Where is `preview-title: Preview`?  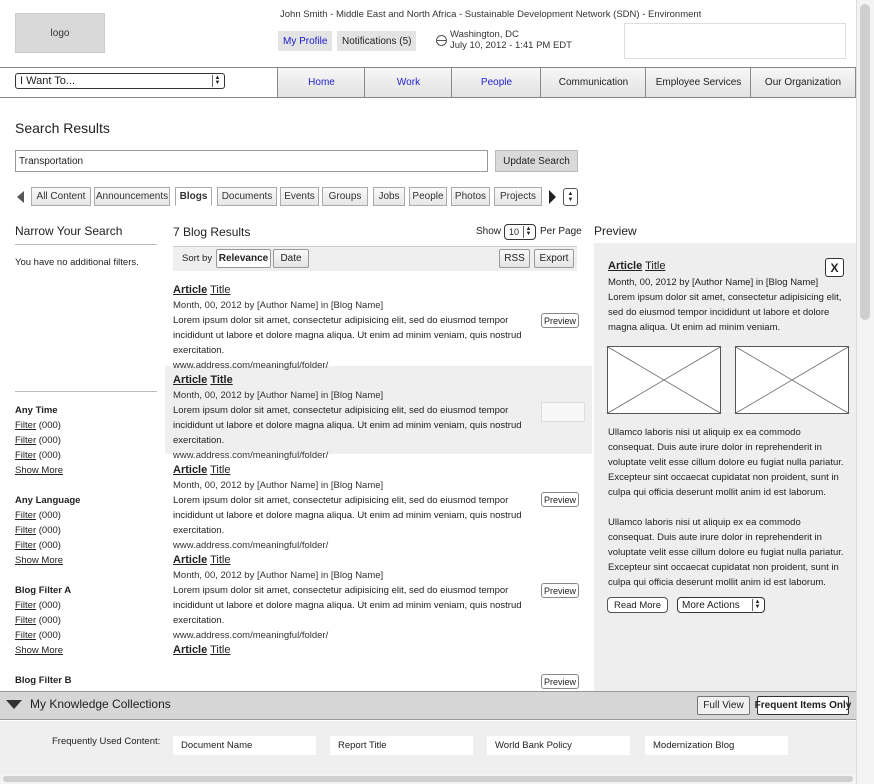 preview-title: Preview is located at coordinates (615, 231).